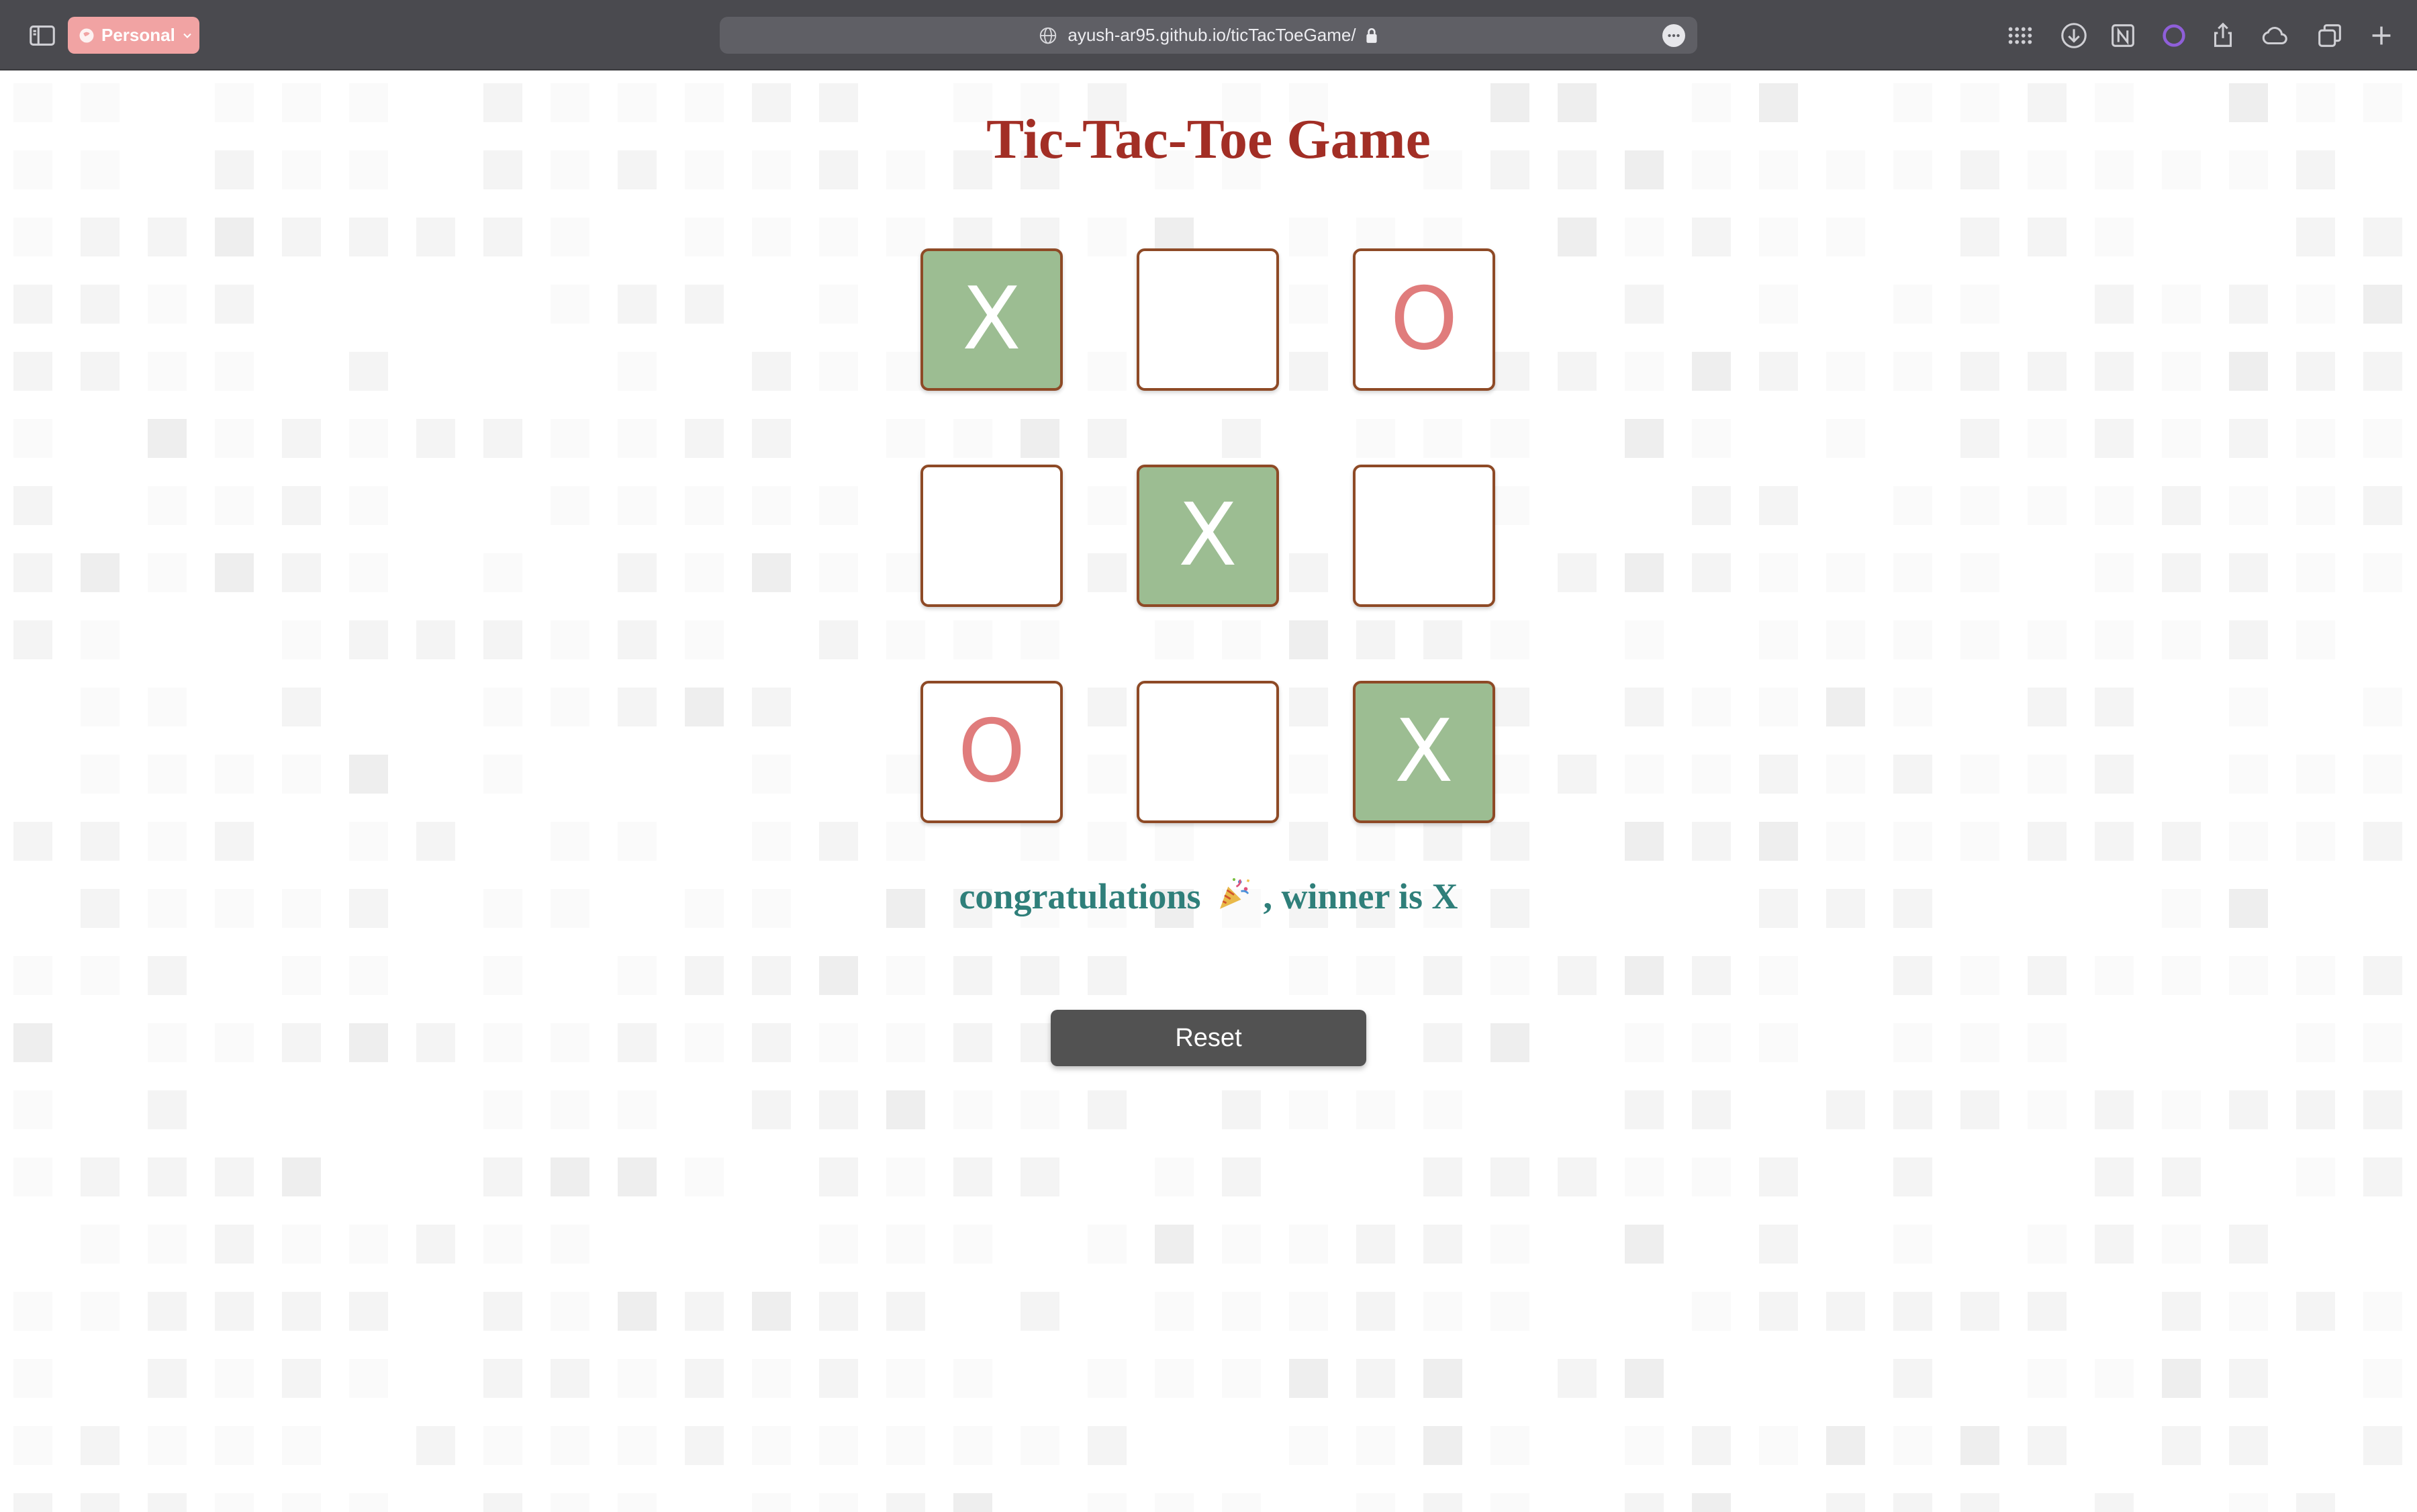  I want to click on profile-label: Personal, so click(138, 35).